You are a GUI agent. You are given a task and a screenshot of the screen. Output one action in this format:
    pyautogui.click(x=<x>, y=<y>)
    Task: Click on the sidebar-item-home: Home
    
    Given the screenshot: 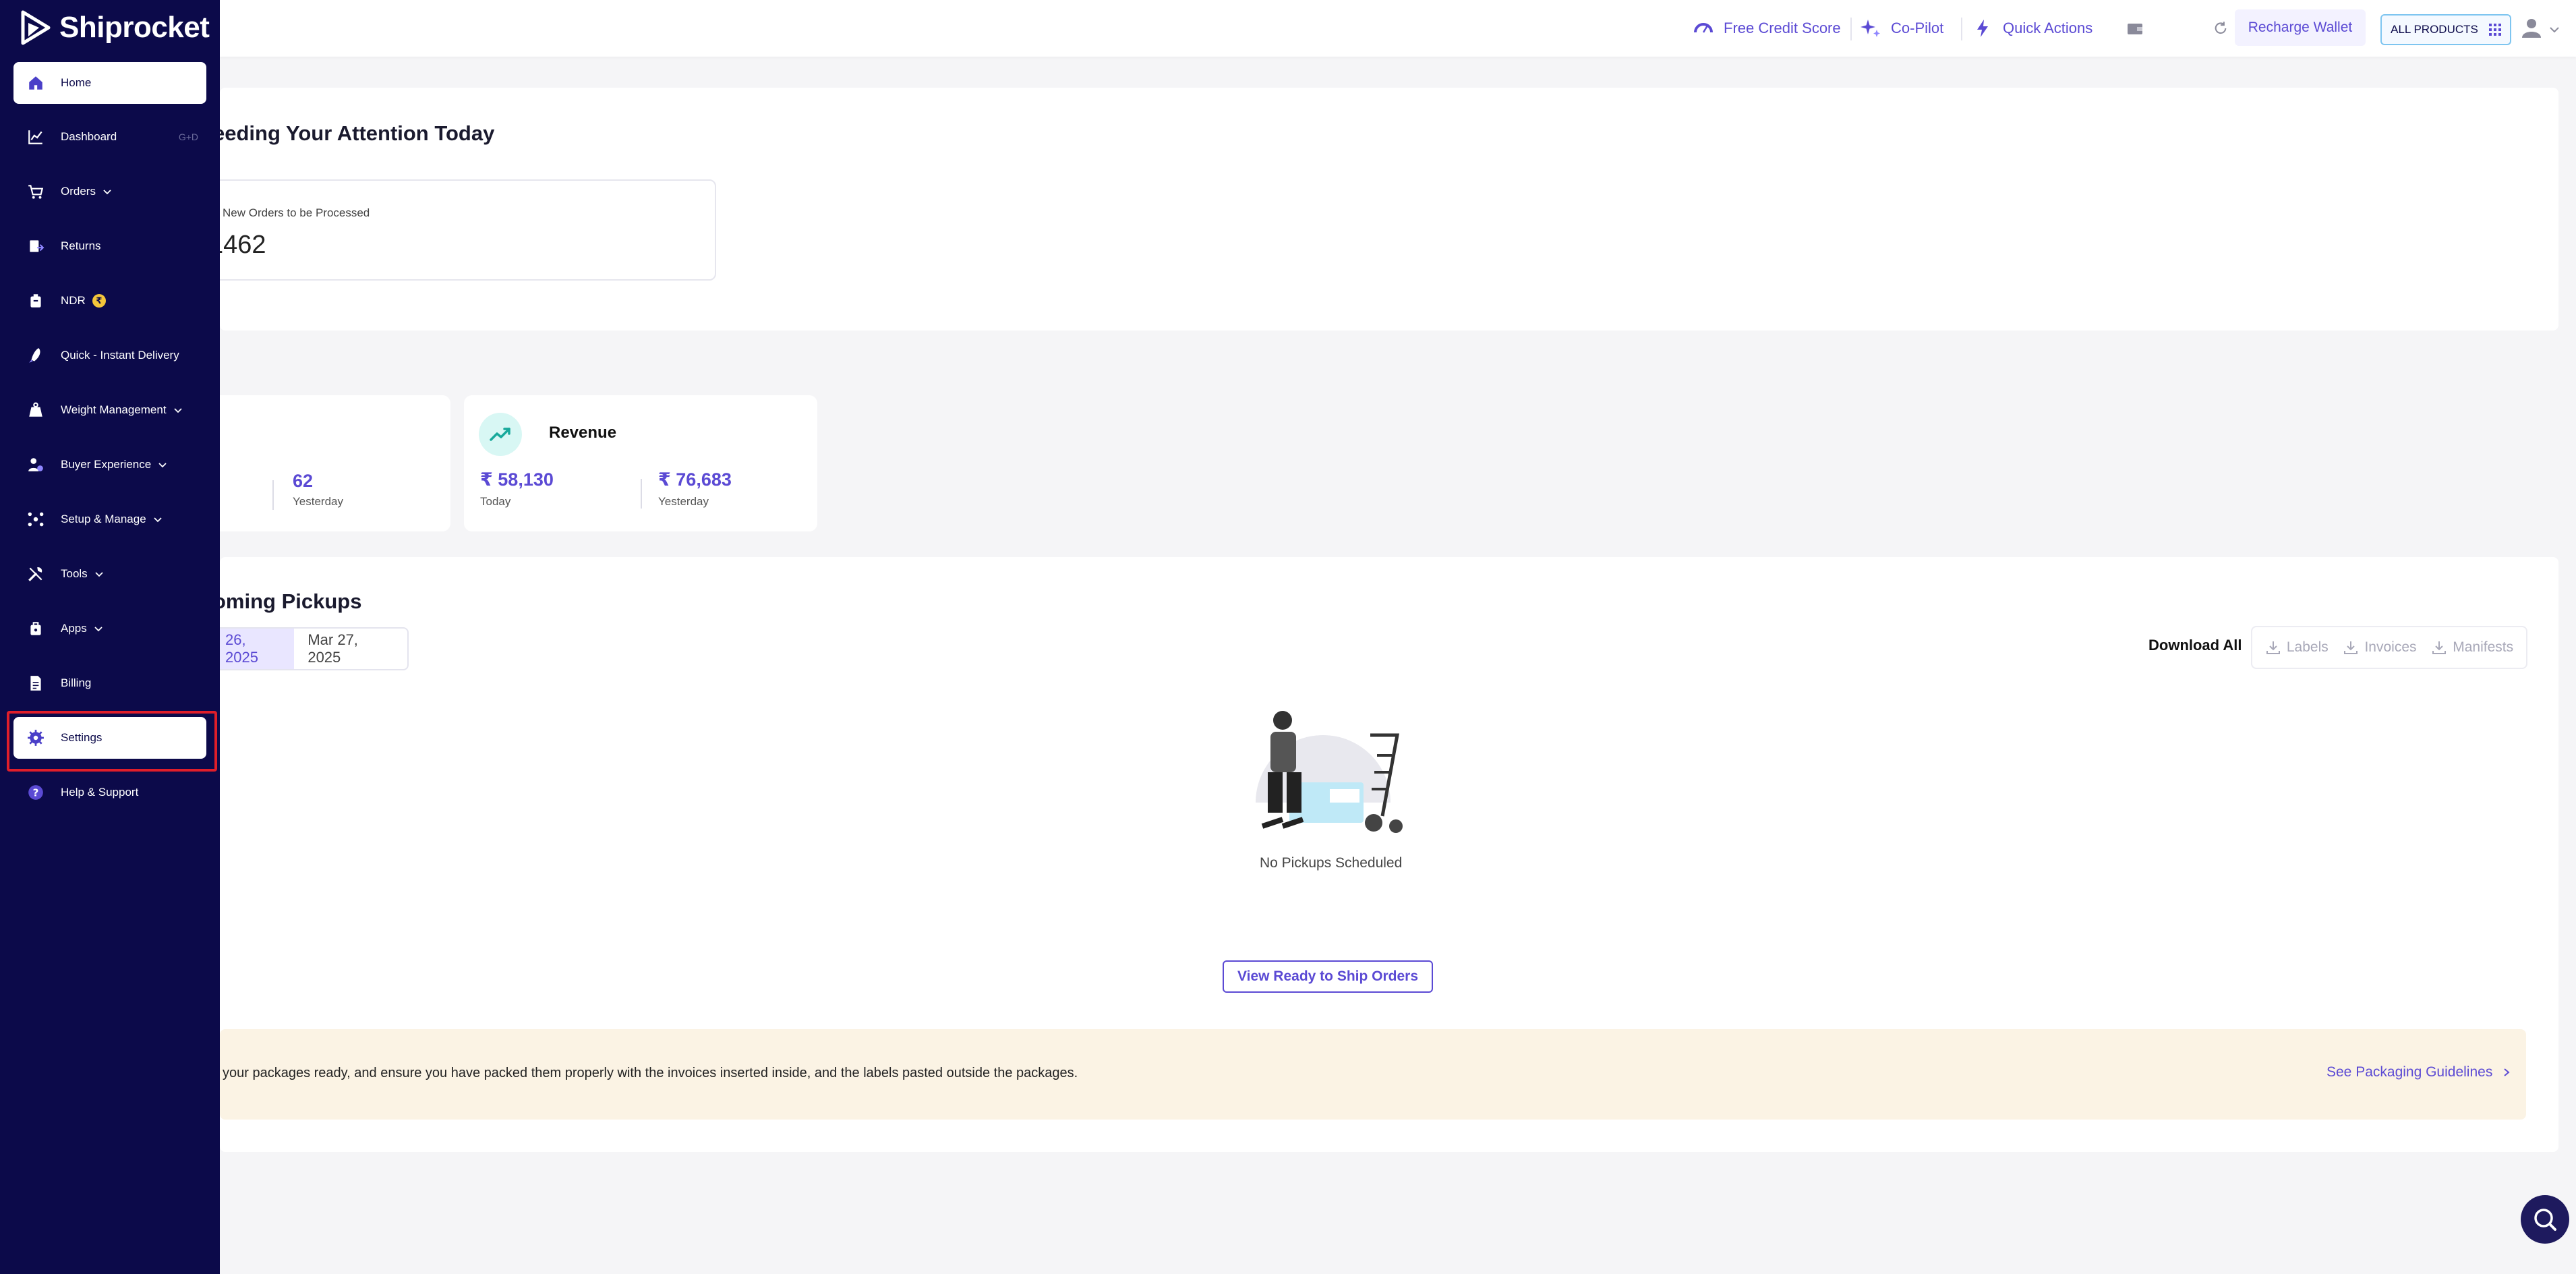 What is the action you would take?
    pyautogui.click(x=109, y=83)
    